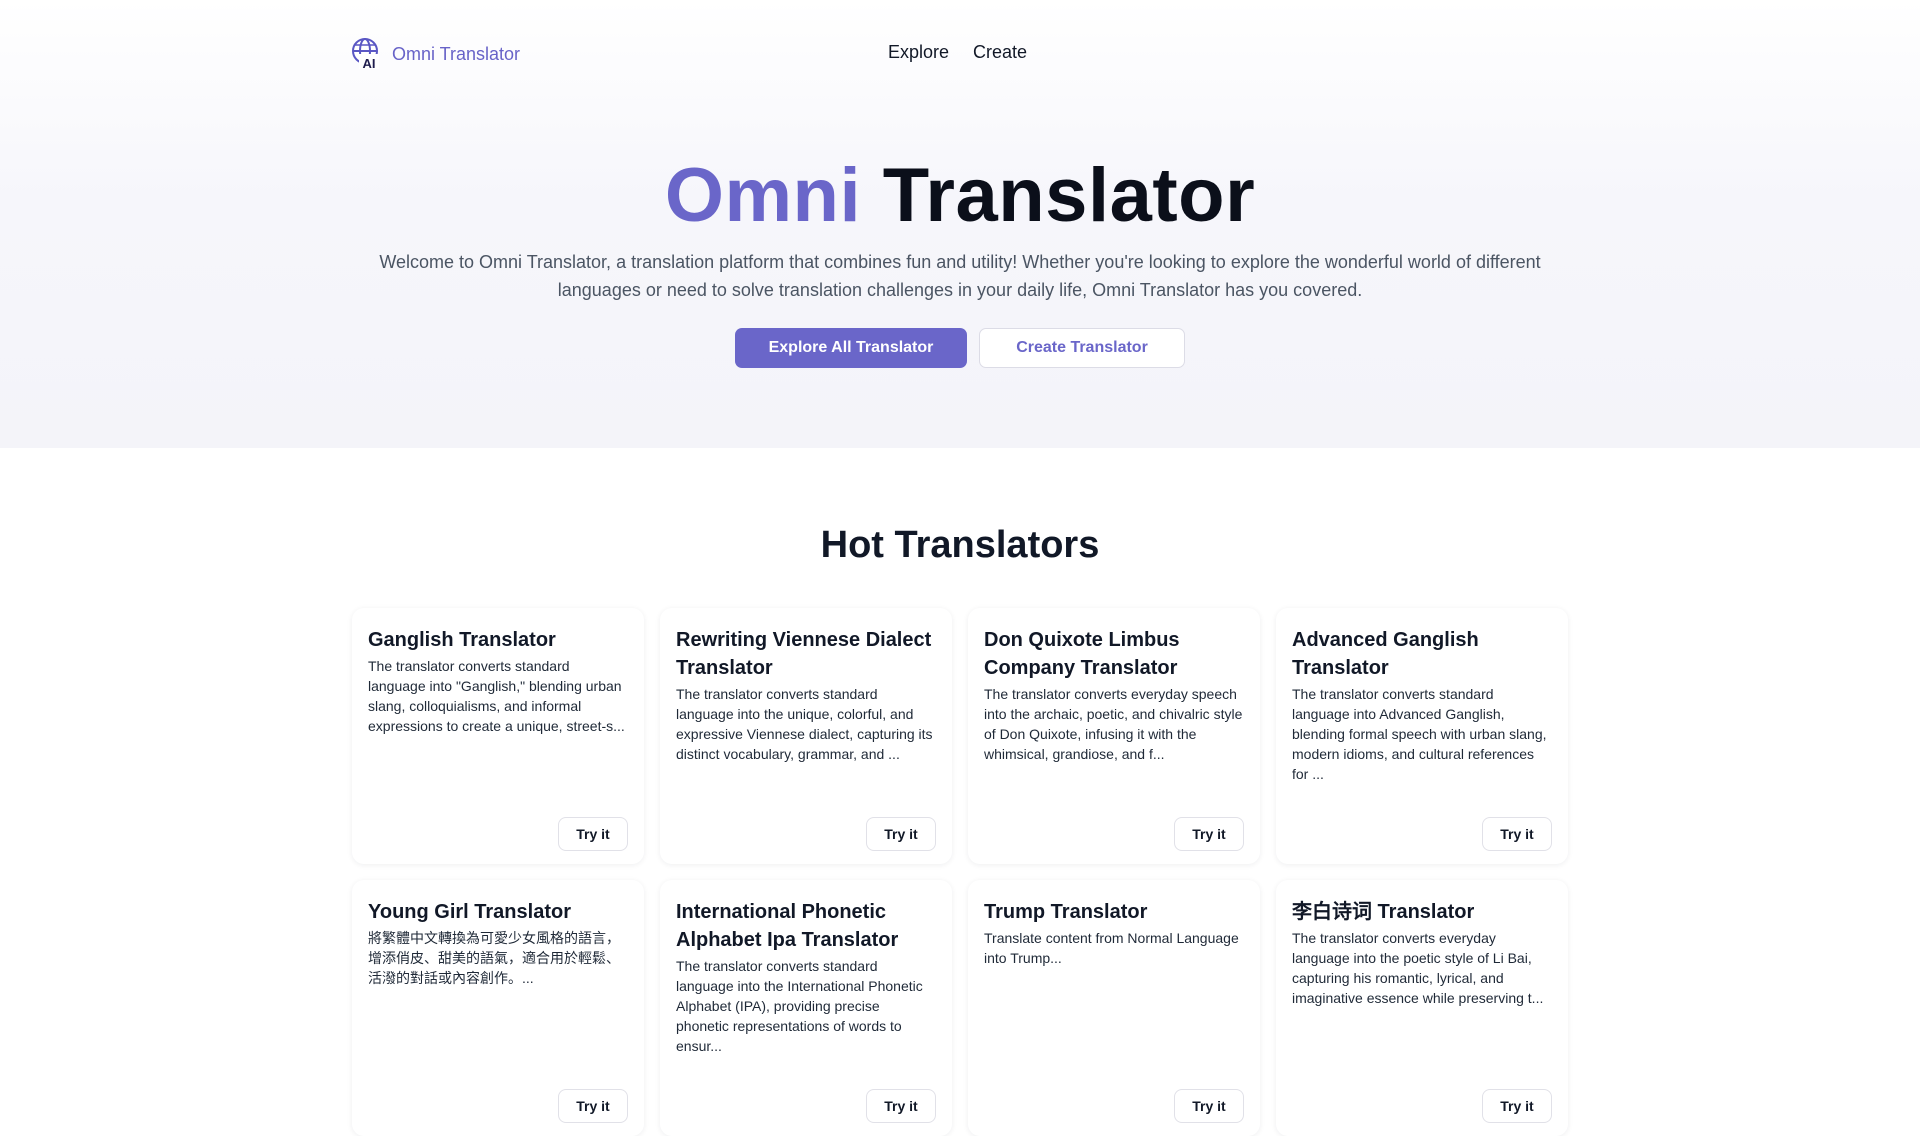 The width and height of the screenshot is (1920, 1136). What do you see at coordinates (1082, 654) in the screenshot?
I see `card-title: Don Quixote Limbus Company Translator` at bounding box center [1082, 654].